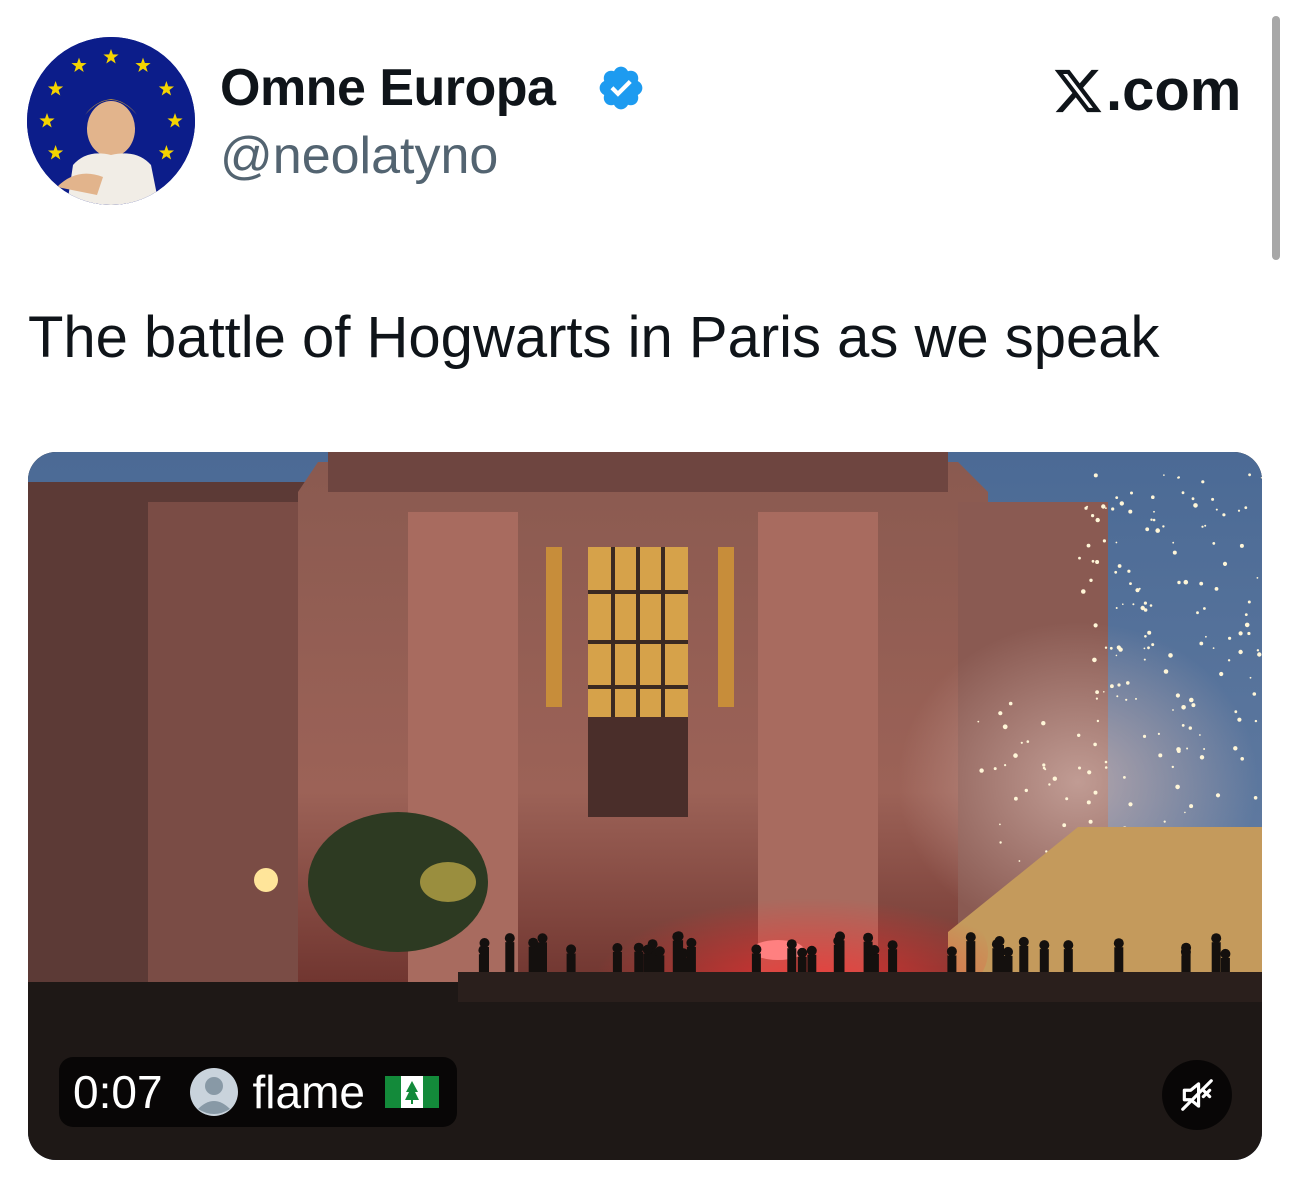 This screenshot has width=1290, height=1191. I want to click on avatar, so click(111, 121).